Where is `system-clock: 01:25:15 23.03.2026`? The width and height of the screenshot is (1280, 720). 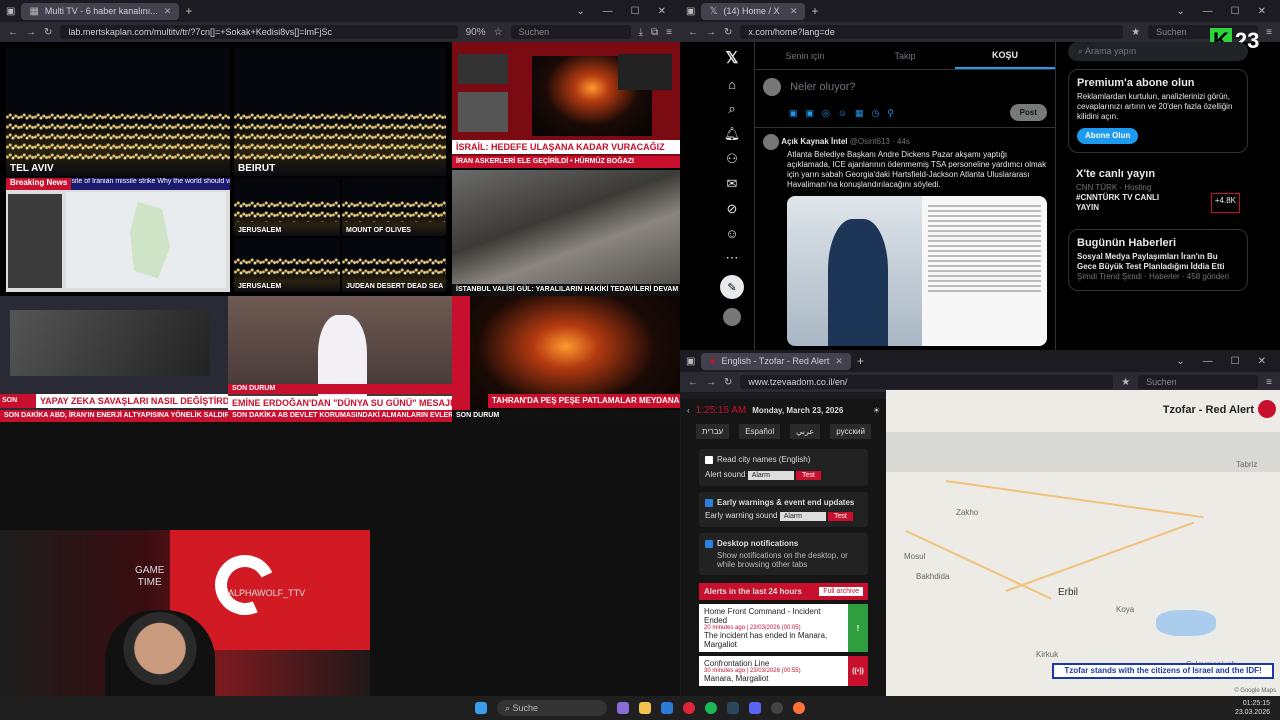 system-clock: 01:25:15 23.03.2026 is located at coordinates (1252, 708).